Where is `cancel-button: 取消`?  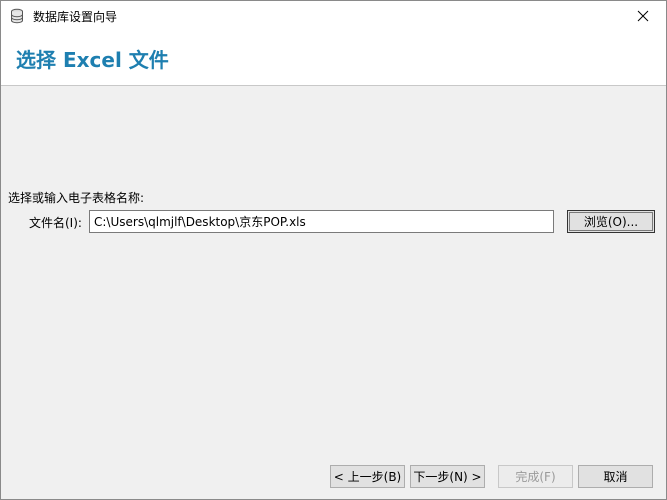 cancel-button: 取消 is located at coordinates (615, 476).